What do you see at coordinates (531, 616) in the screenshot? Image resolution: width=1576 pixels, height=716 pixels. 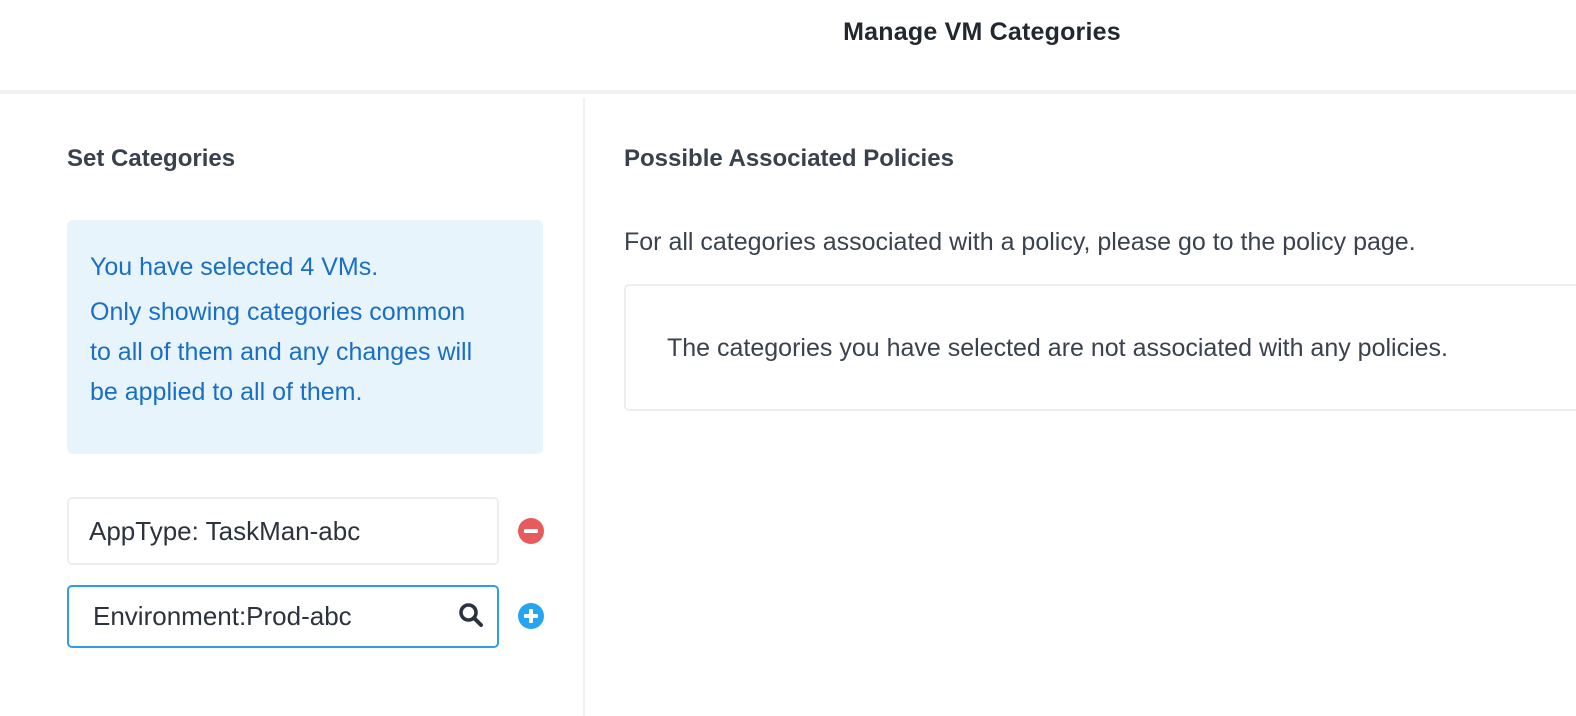 I see `add-category-button` at bounding box center [531, 616].